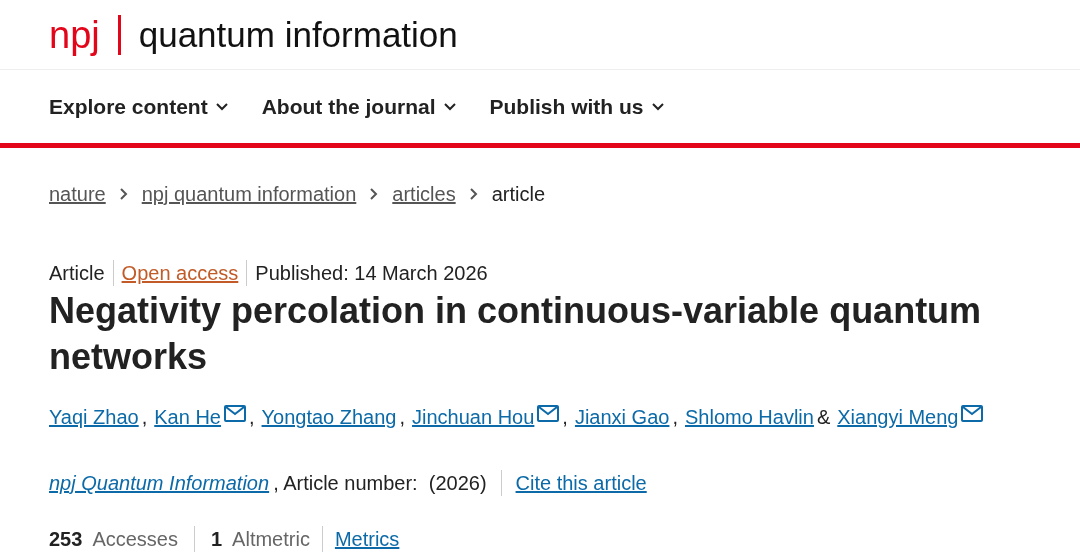 The image size is (1080, 557). Describe the element at coordinates (77, 273) in the screenshot. I see `article-type: Article` at that location.